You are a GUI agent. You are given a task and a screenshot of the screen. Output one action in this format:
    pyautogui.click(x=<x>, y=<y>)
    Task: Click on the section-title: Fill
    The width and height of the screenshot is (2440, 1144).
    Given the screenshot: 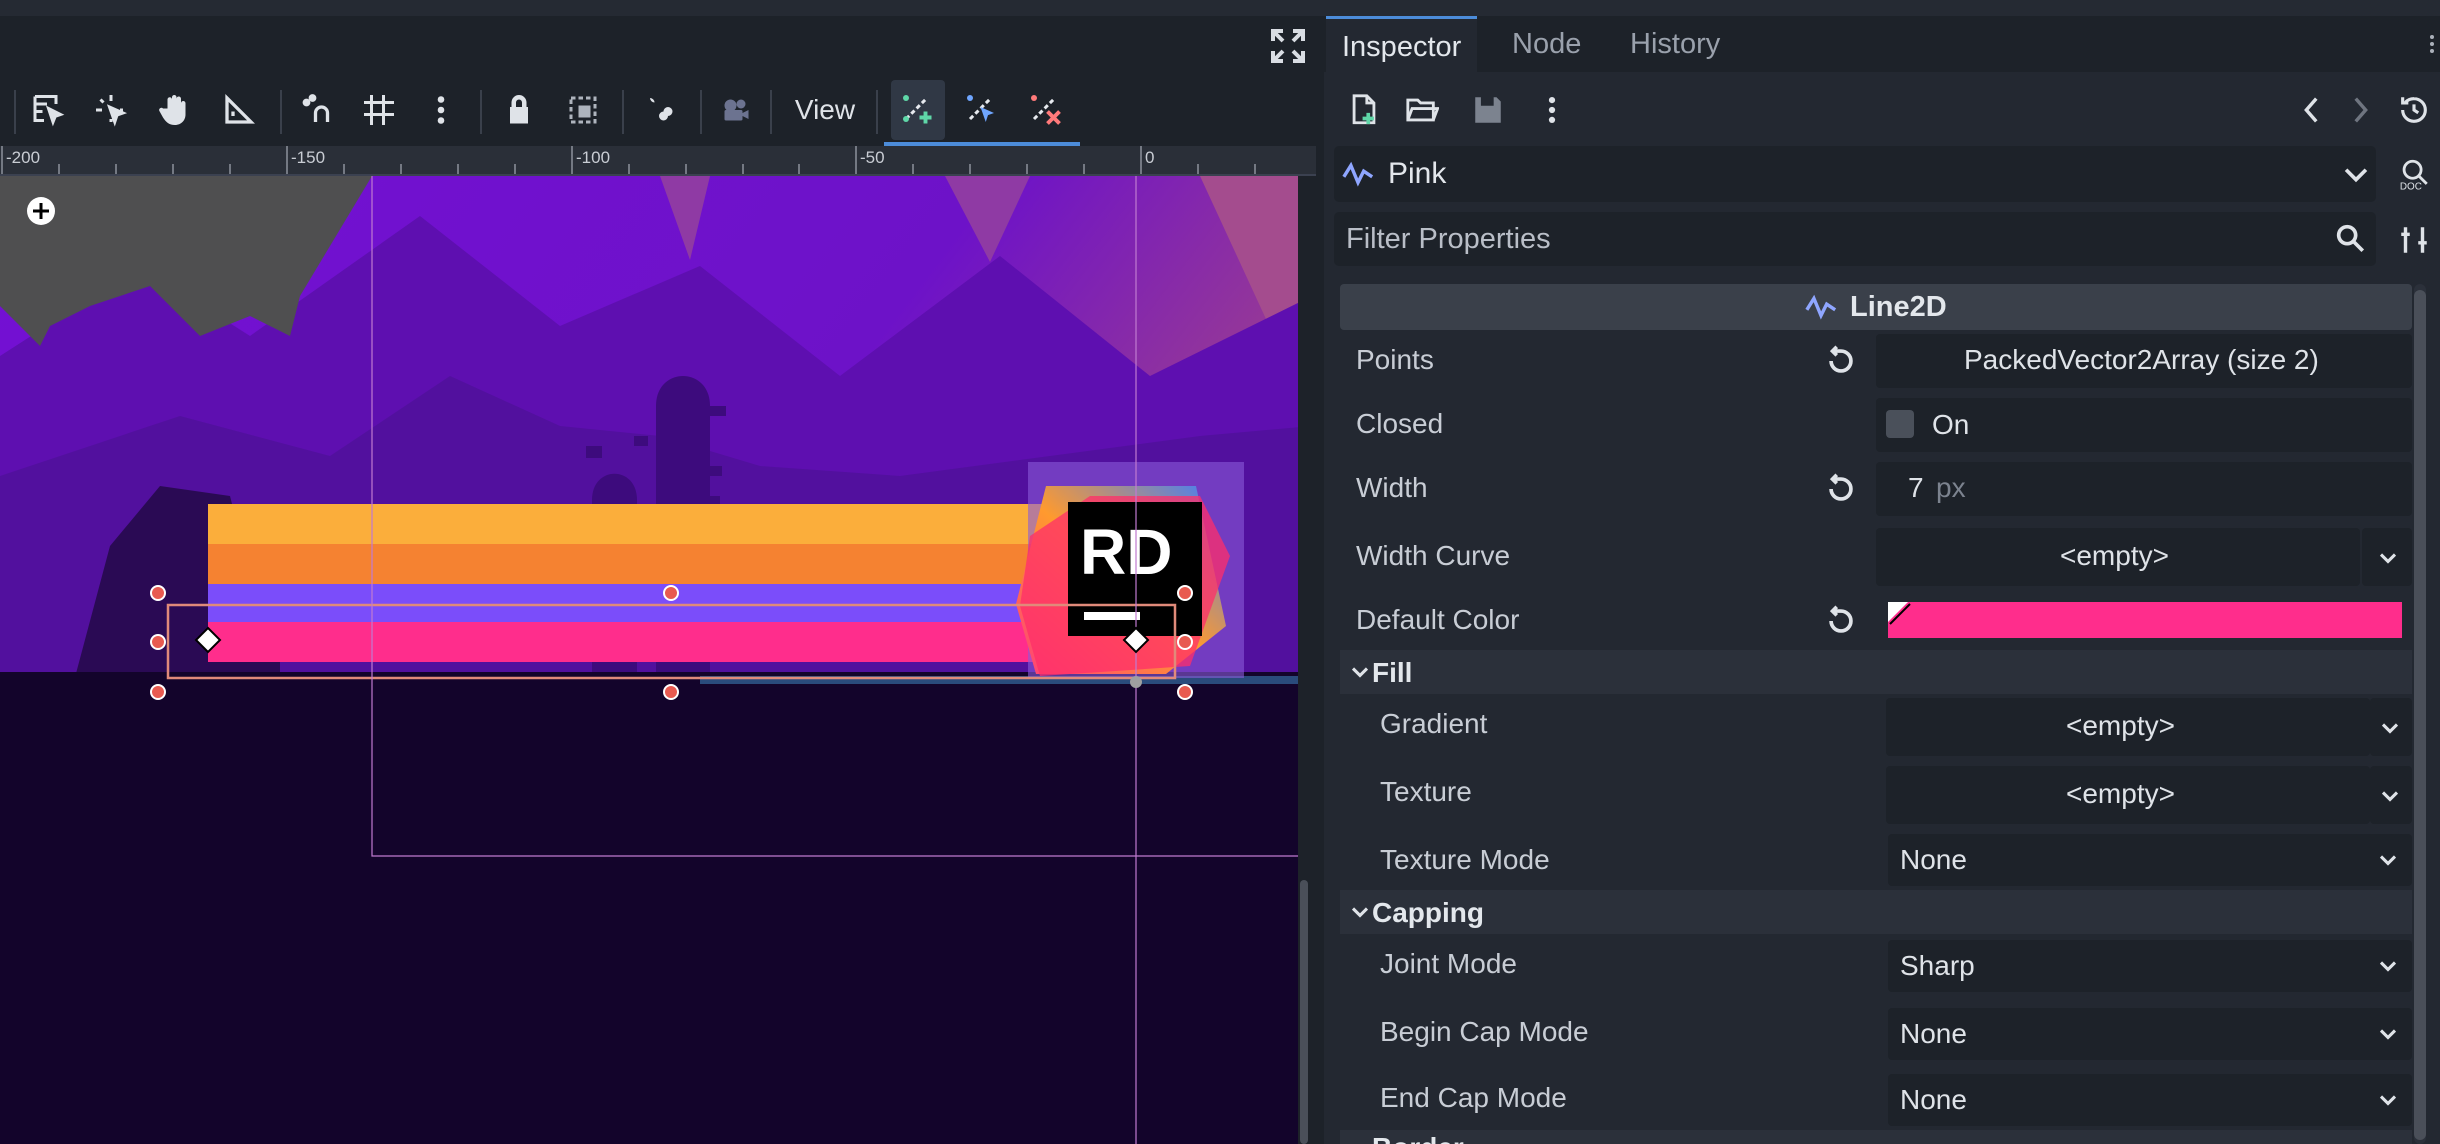 What is the action you would take?
    pyautogui.click(x=1392, y=672)
    